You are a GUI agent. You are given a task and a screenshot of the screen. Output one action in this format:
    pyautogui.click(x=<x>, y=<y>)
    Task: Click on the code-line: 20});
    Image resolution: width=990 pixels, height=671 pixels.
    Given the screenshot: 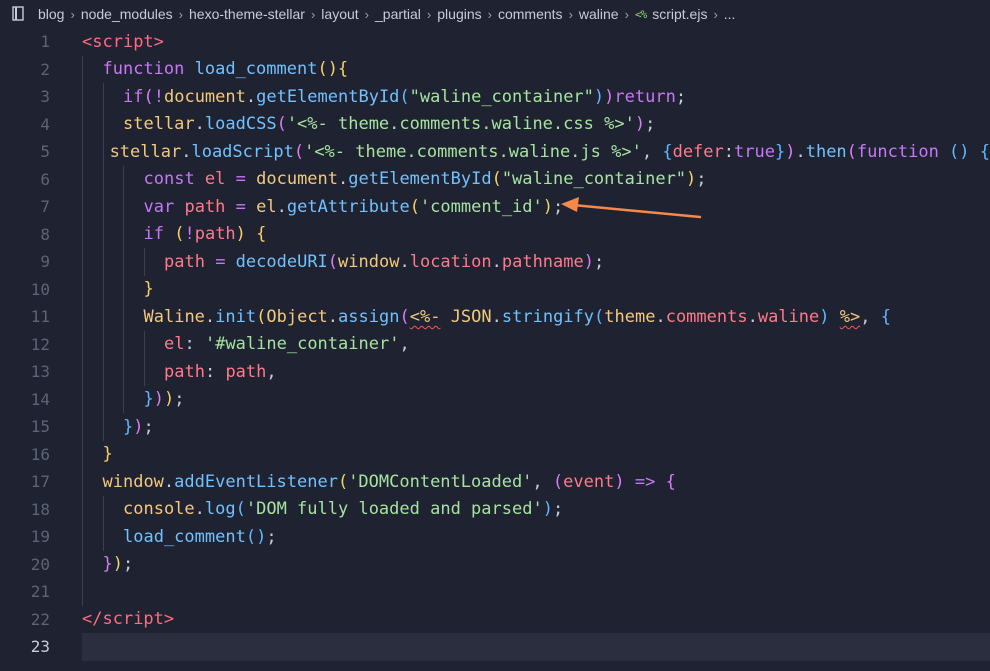 What is the action you would take?
    pyautogui.click(x=495, y=564)
    